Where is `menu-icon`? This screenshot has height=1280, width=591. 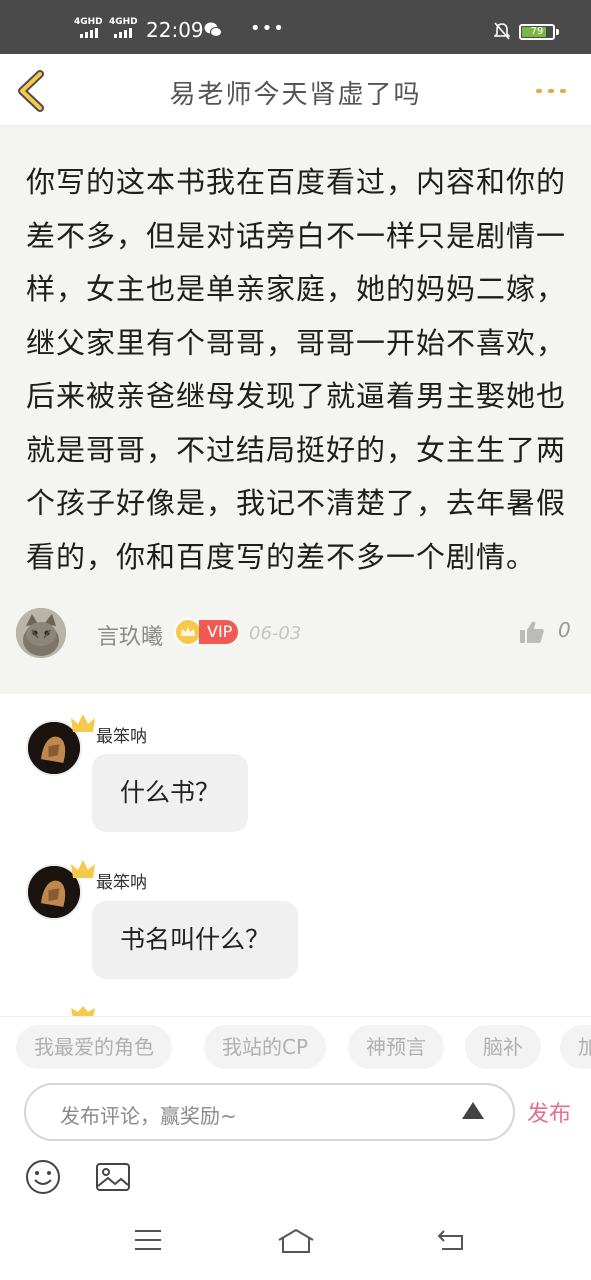
menu-icon is located at coordinates (148, 1240).